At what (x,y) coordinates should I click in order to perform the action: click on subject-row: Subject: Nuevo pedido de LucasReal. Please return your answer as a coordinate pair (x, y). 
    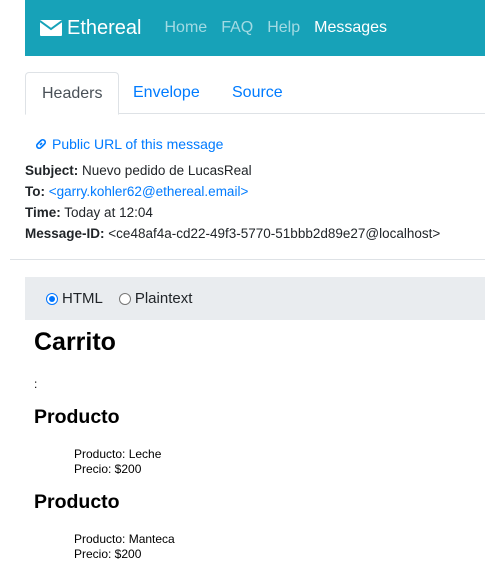
    Looking at the image, I should click on (138, 170).